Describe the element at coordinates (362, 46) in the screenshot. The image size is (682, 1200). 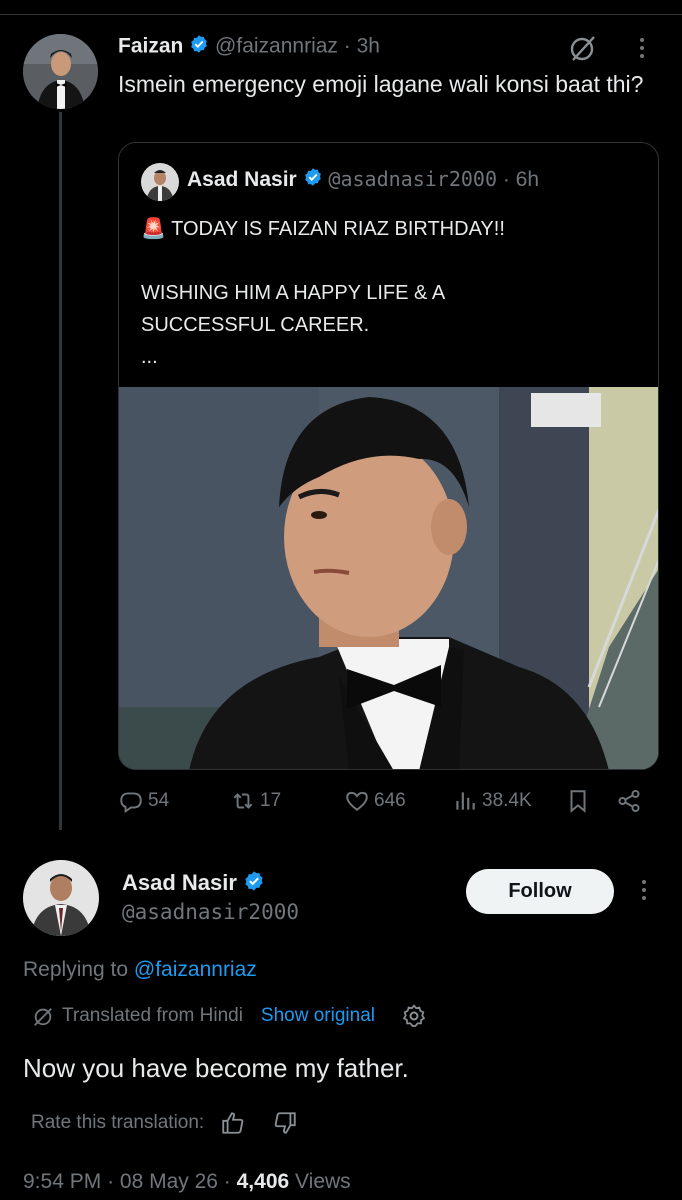
I see `parent-tweet-time: · 3h` at that location.